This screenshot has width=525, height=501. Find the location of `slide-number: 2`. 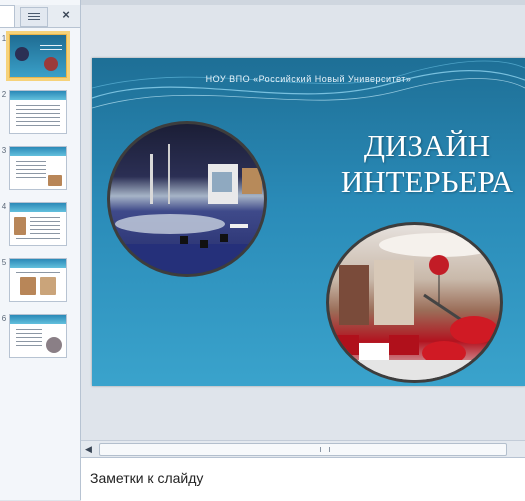

slide-number: 2 is located at coordinates (4, 94).